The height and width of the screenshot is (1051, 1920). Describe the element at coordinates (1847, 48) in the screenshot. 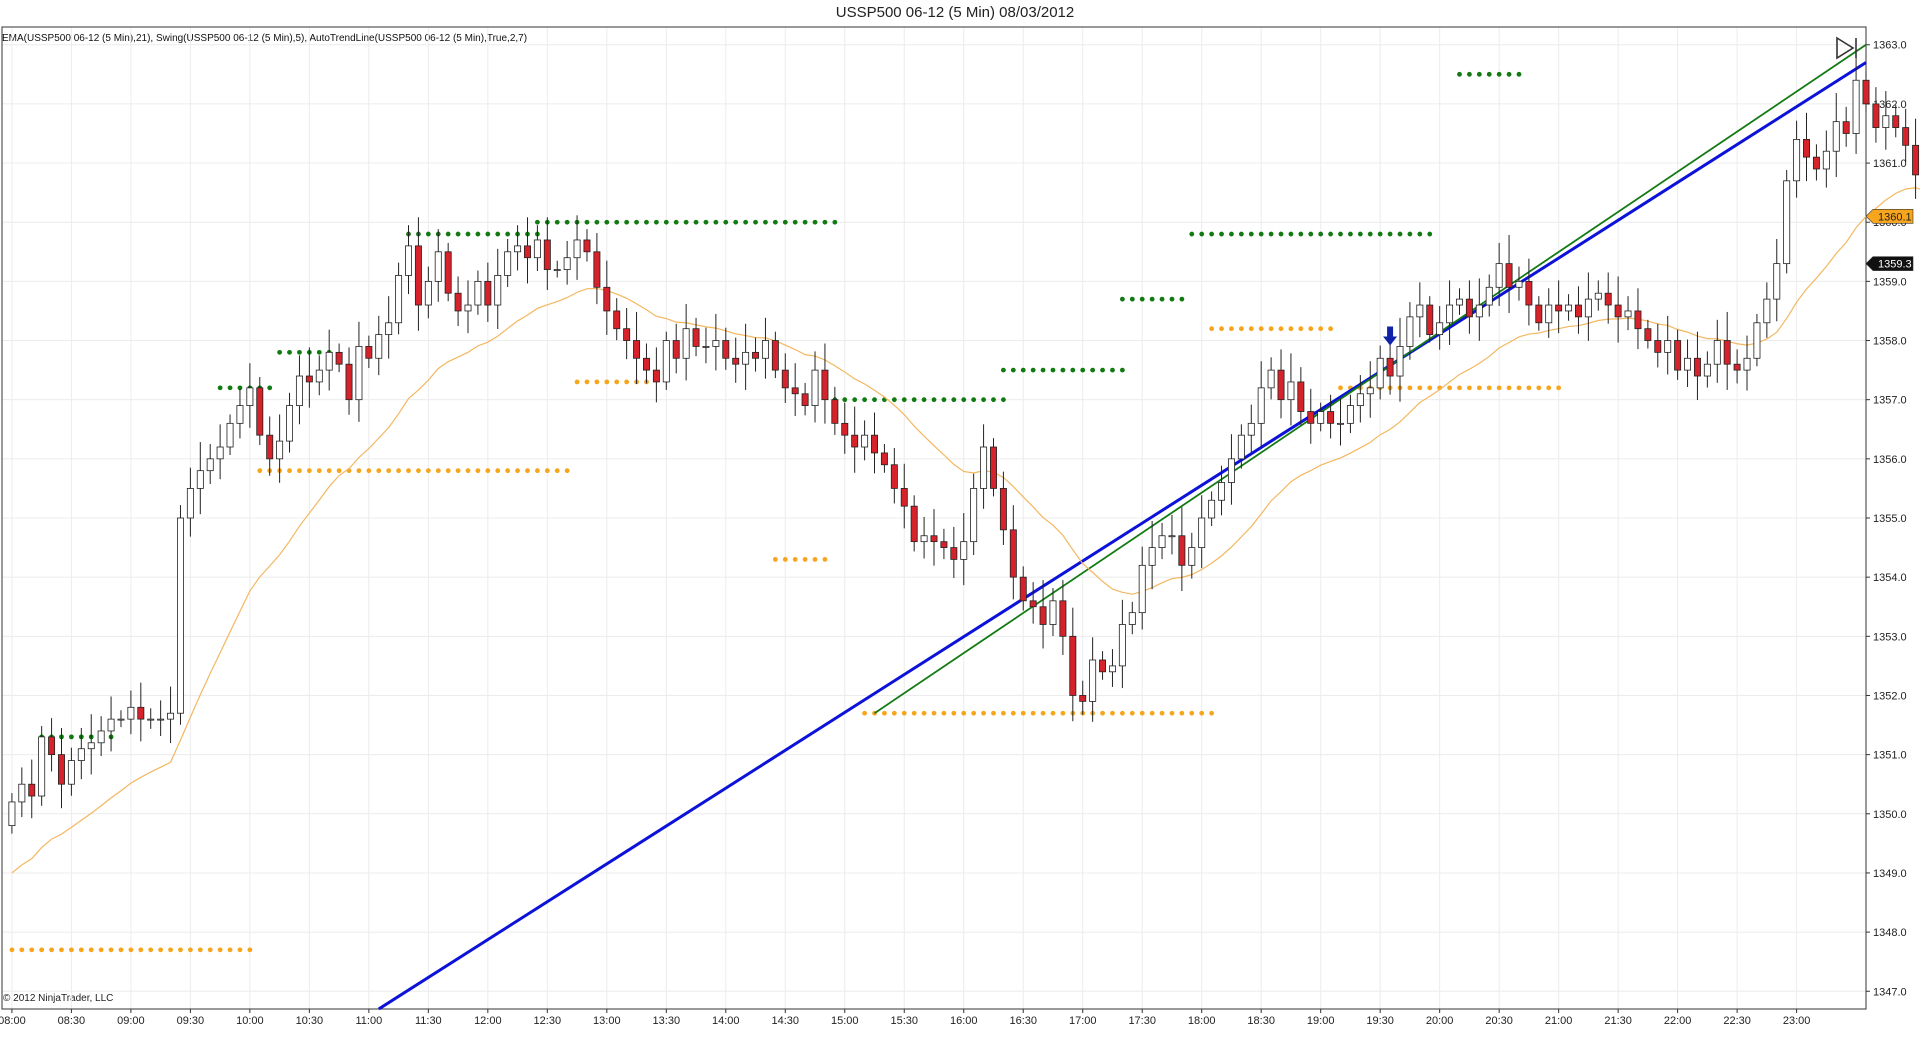

I see `skip-to-end-icon` at that location.